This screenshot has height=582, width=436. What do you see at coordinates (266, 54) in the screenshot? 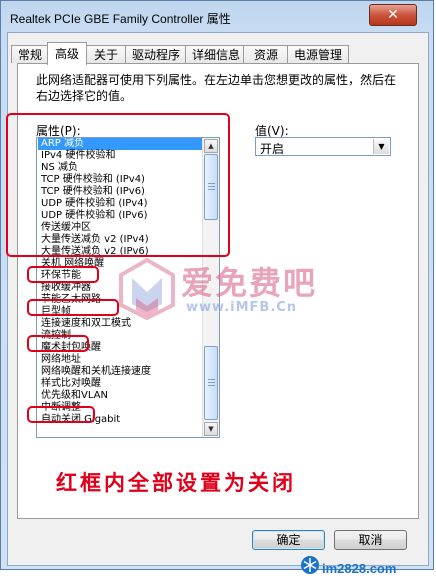
I see `tab-resources: 资源` at bounding box center [266, 54].